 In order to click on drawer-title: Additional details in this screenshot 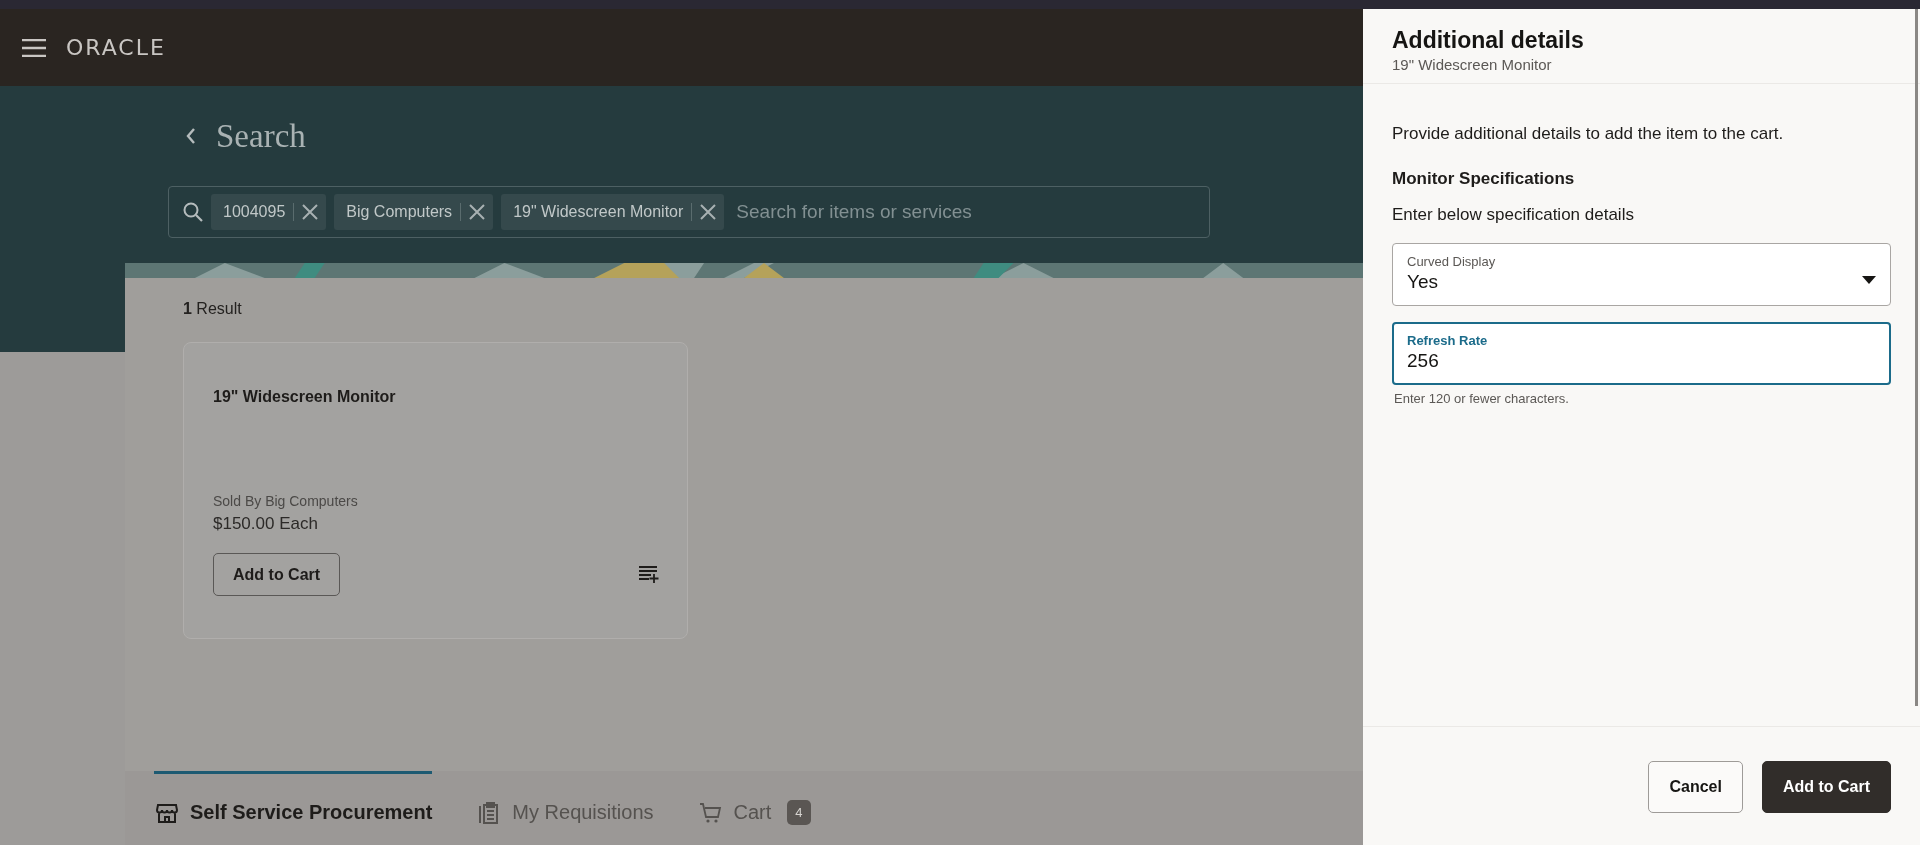, I will do `click(1488, 40)`.